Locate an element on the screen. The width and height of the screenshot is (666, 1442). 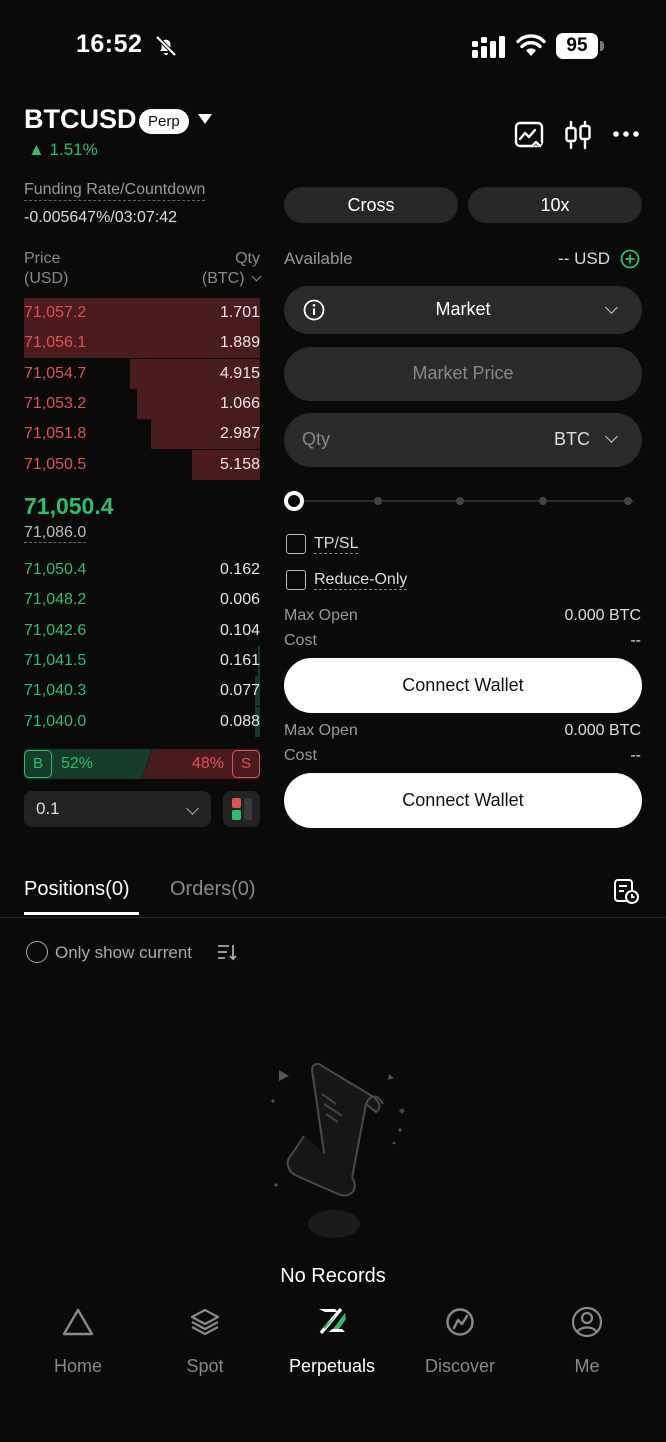
nav-me: Me is located at coordinates (587, 1341).